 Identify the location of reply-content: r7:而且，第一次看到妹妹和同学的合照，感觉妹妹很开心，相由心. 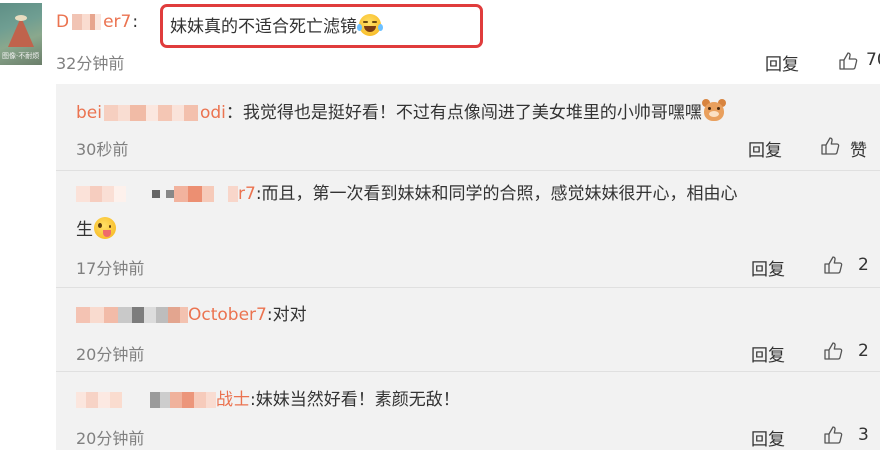
(407, 194).